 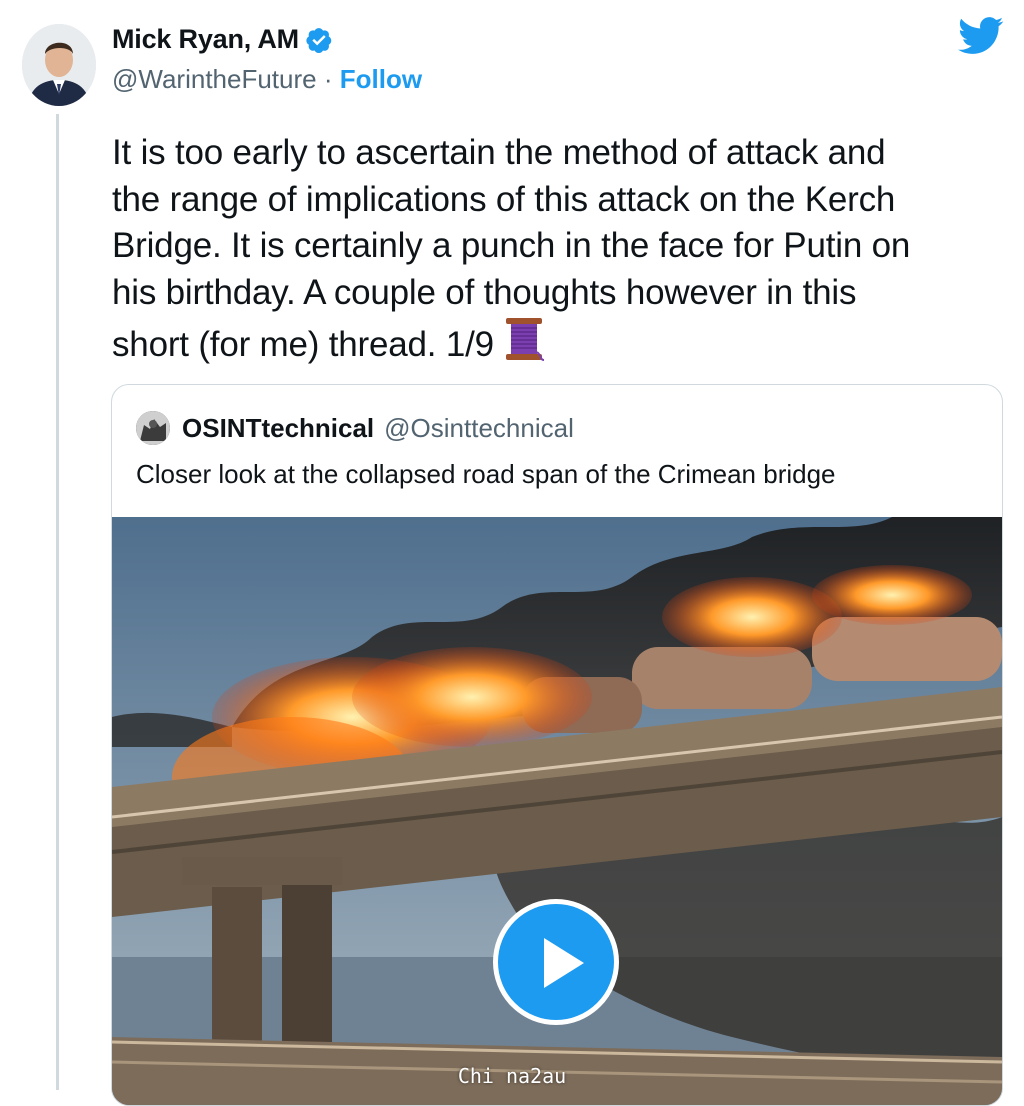 I want to click on quoted-name: OSINTtechnical, so click(x=278, y=428).